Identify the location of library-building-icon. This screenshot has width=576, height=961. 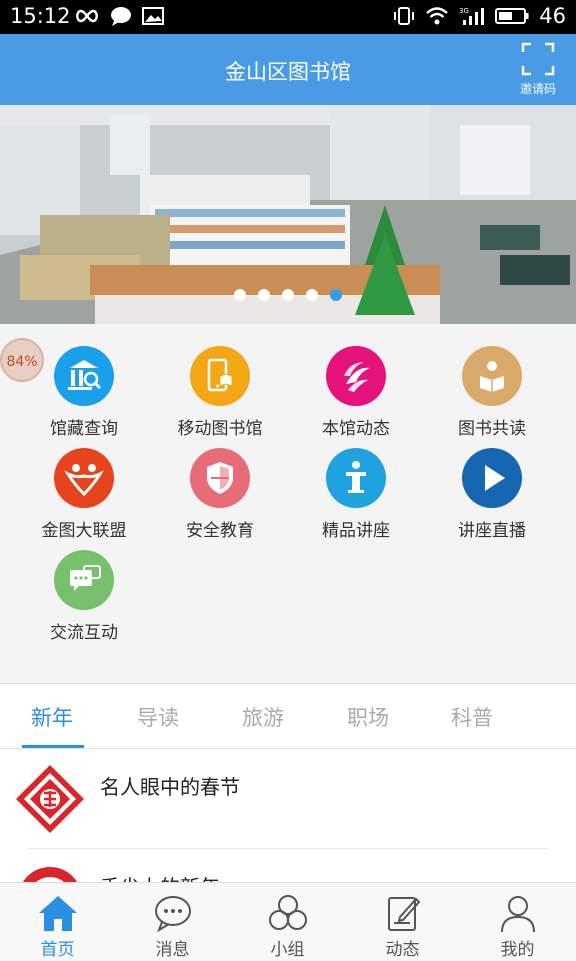
(85, 375).